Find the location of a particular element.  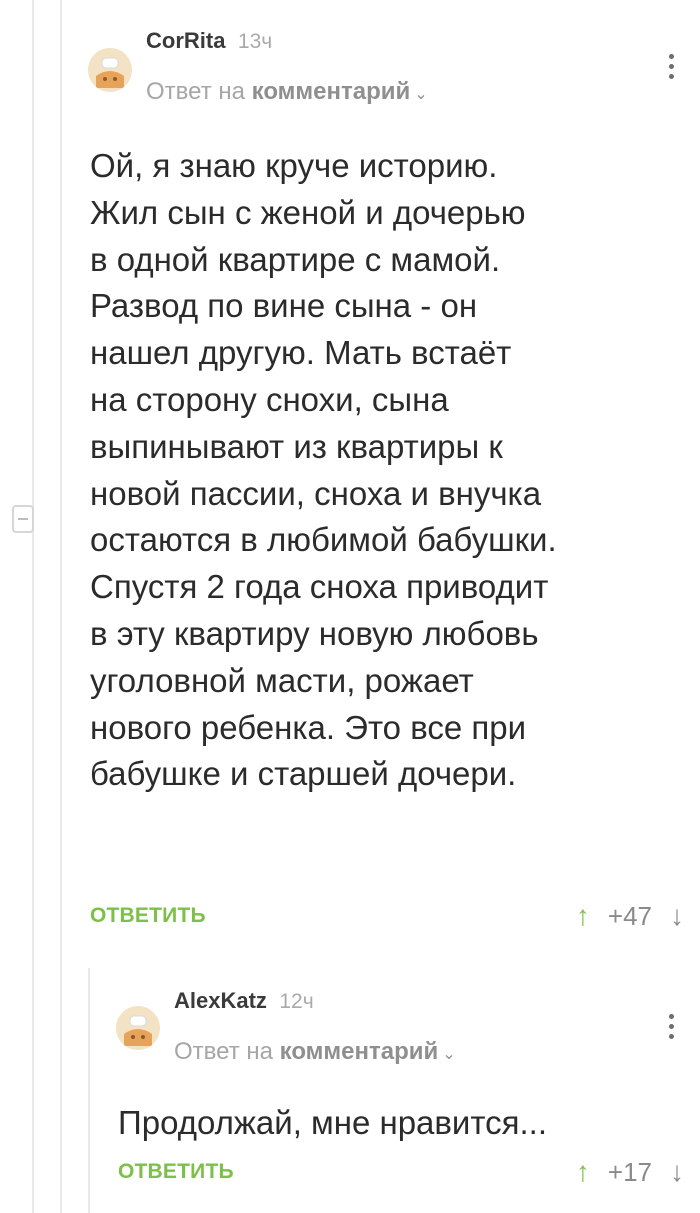

comment-text-line: нового ребенка. Это все при is located at coordinates (308, 727).